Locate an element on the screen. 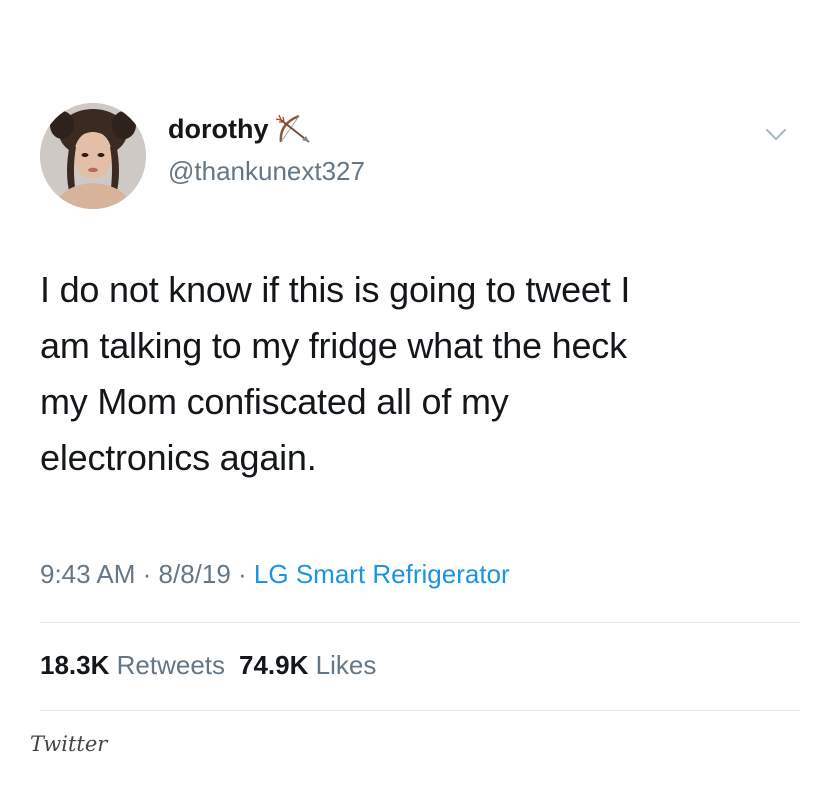  tweet-line: am talking to my fridge what the heck is located at coordinates (333, 345).